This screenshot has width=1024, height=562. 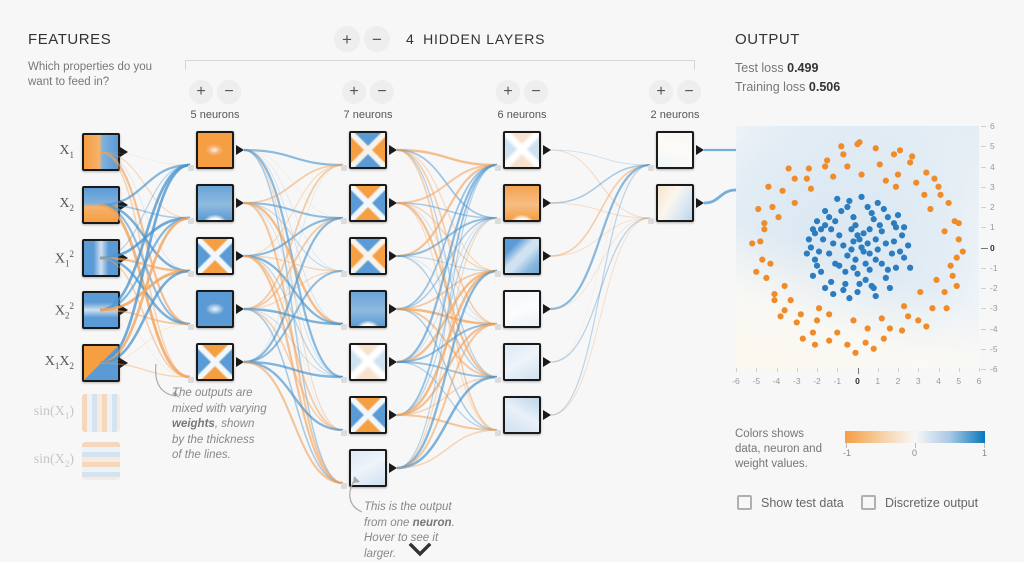 I want to click on x-tick-label: -1, so click(x=837, y=381).